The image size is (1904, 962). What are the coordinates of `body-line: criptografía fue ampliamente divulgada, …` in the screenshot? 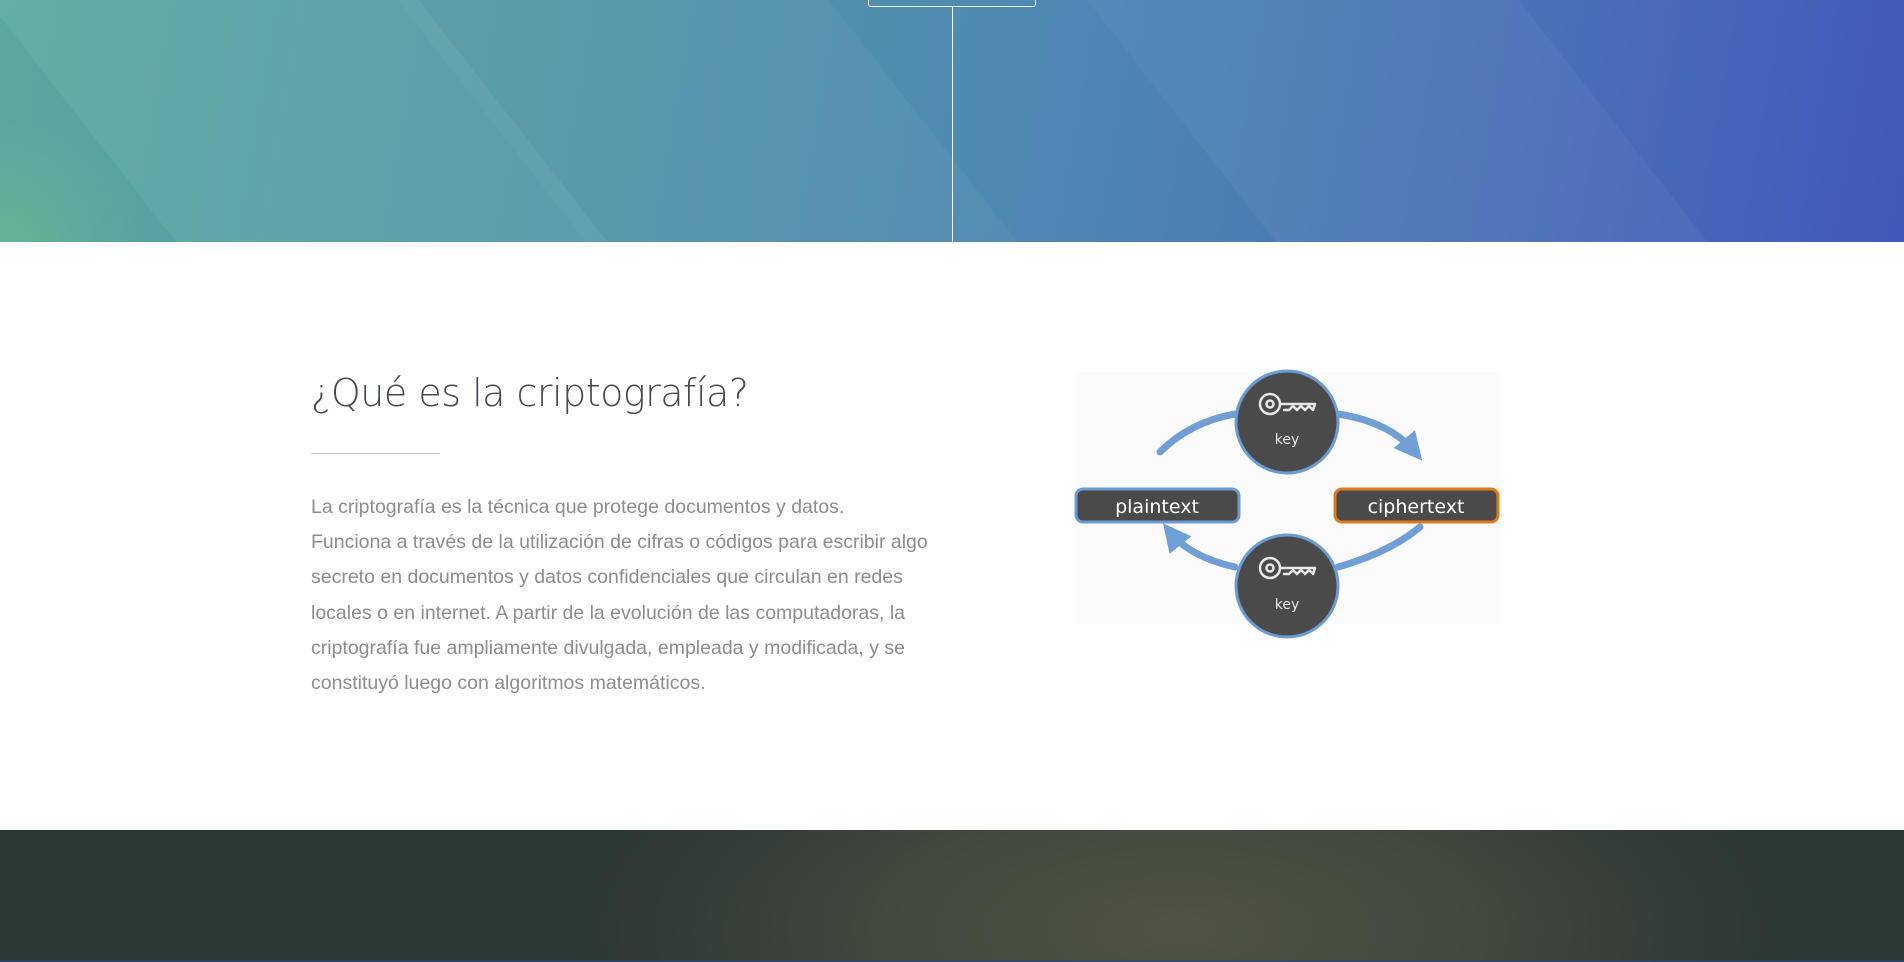 It's located at (608, 647).